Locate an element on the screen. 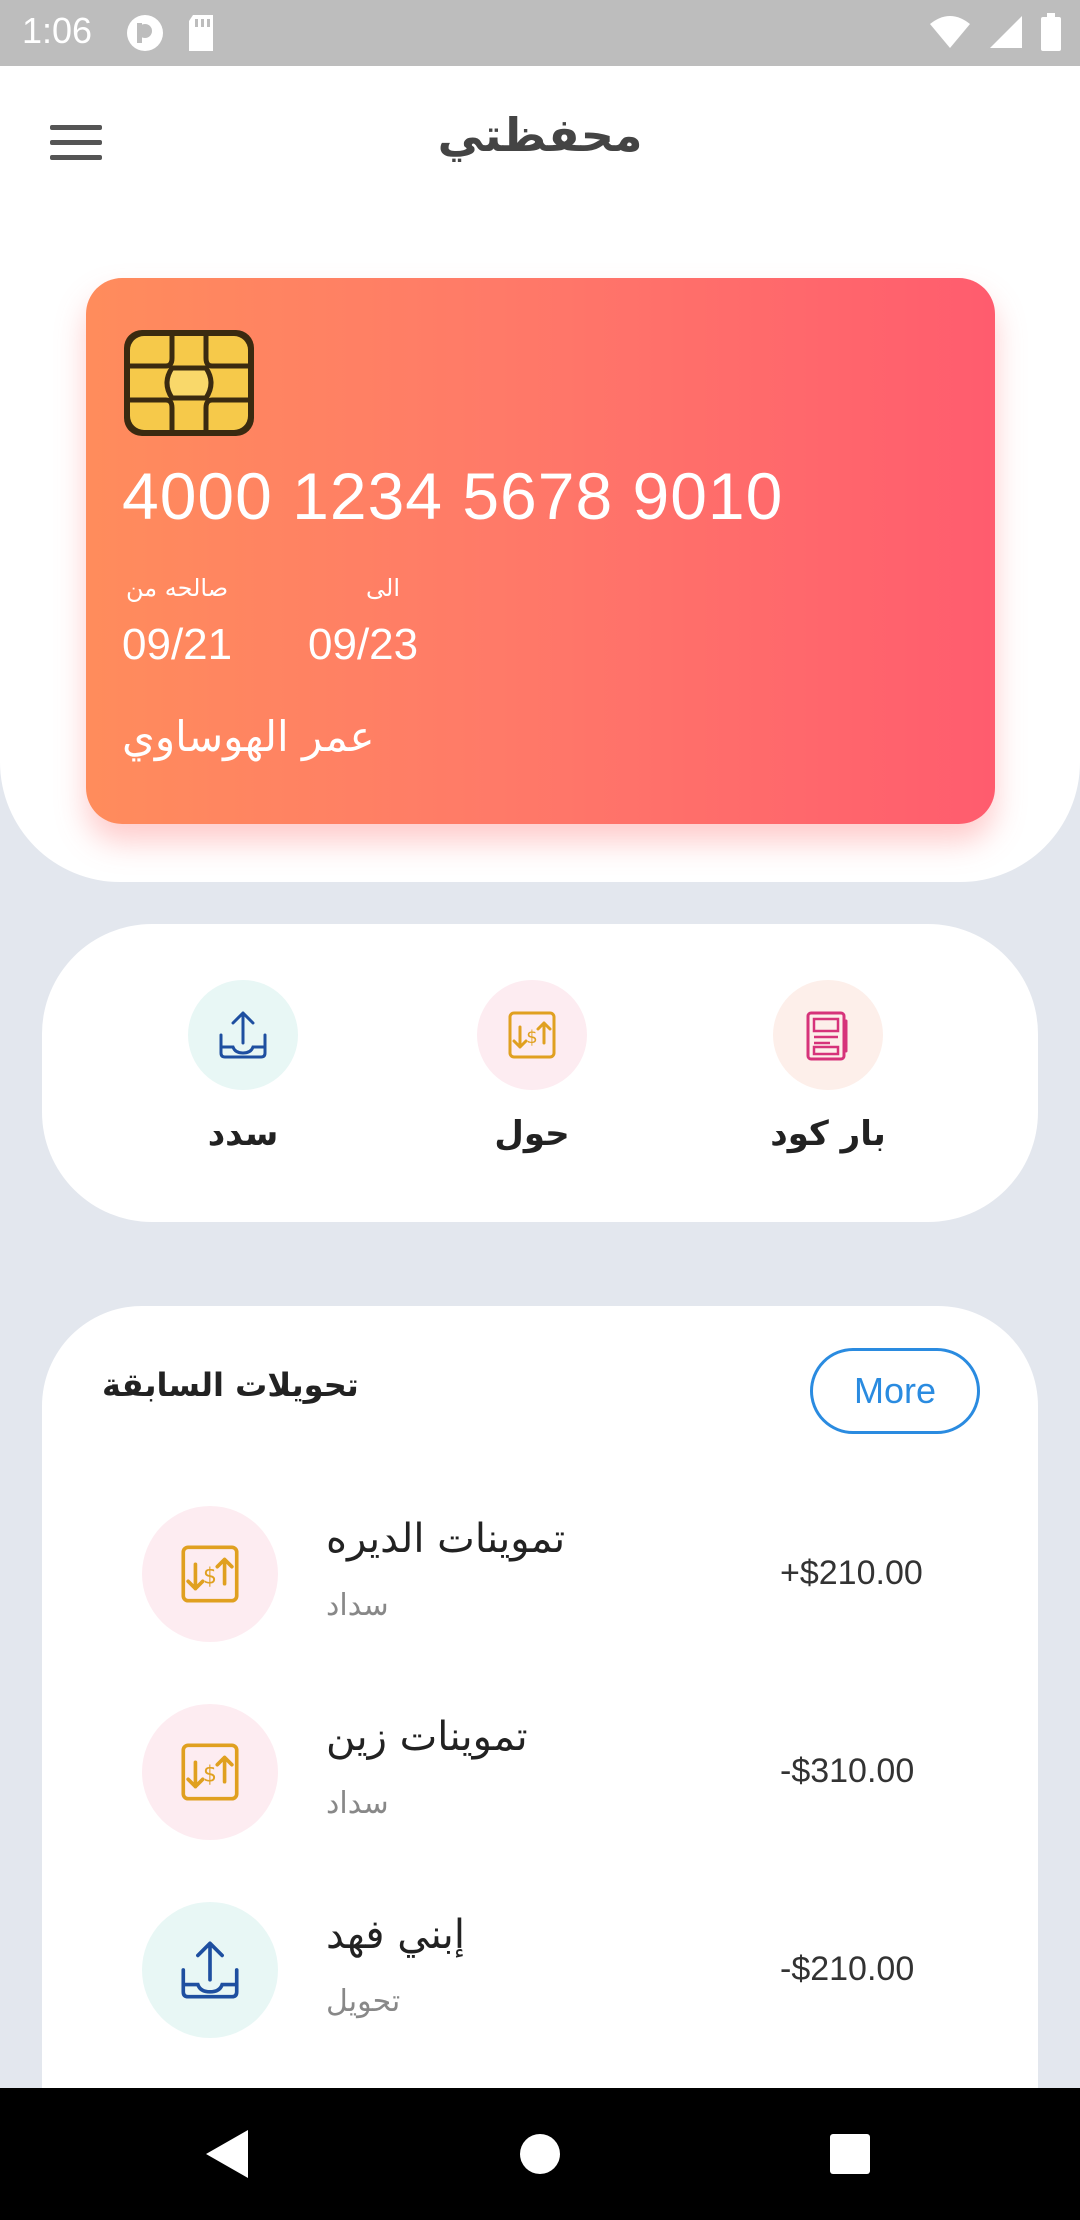  transaction-subtitle: تحويل is located at coordinates (363, 2001).